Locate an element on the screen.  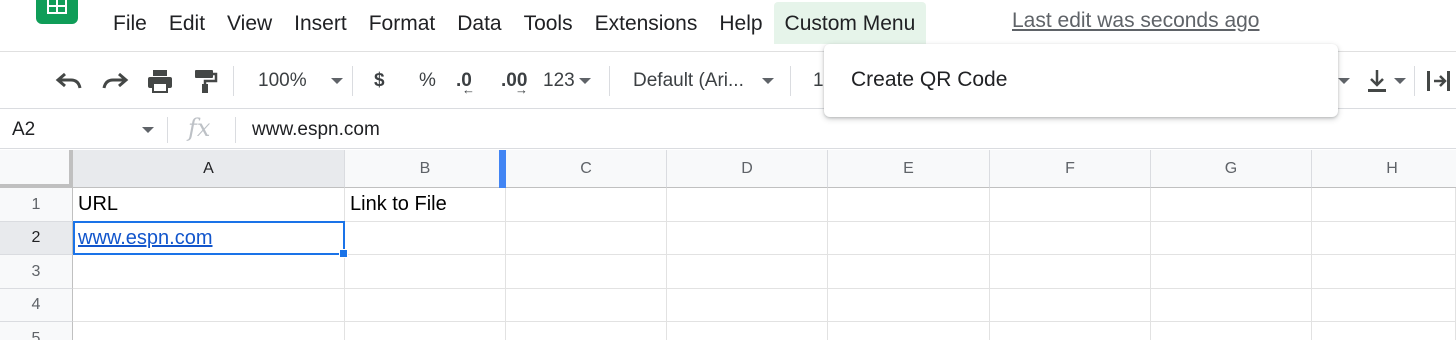
cell-b5 is located at coordinates (425, 331).